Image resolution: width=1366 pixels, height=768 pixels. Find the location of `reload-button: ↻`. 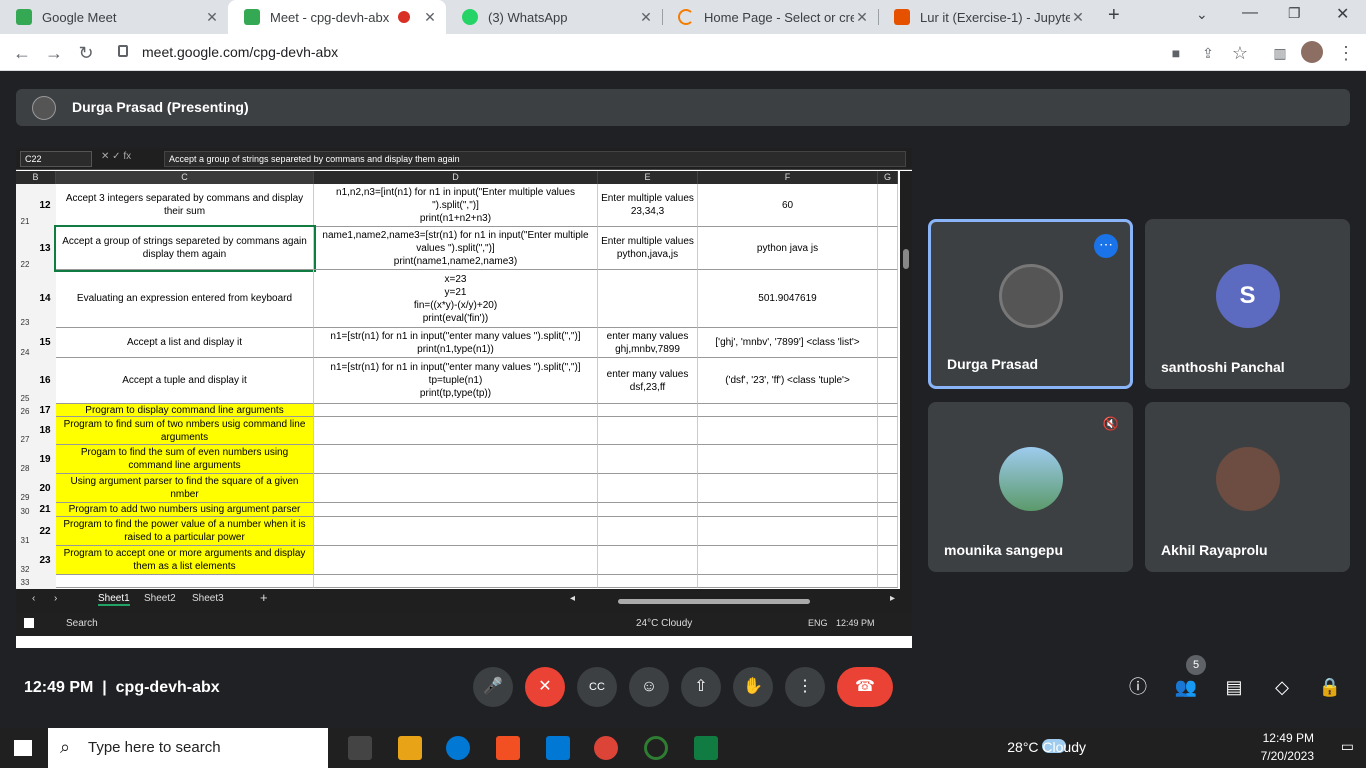

reload-button: ↻ is located at coordinates (86, 53).